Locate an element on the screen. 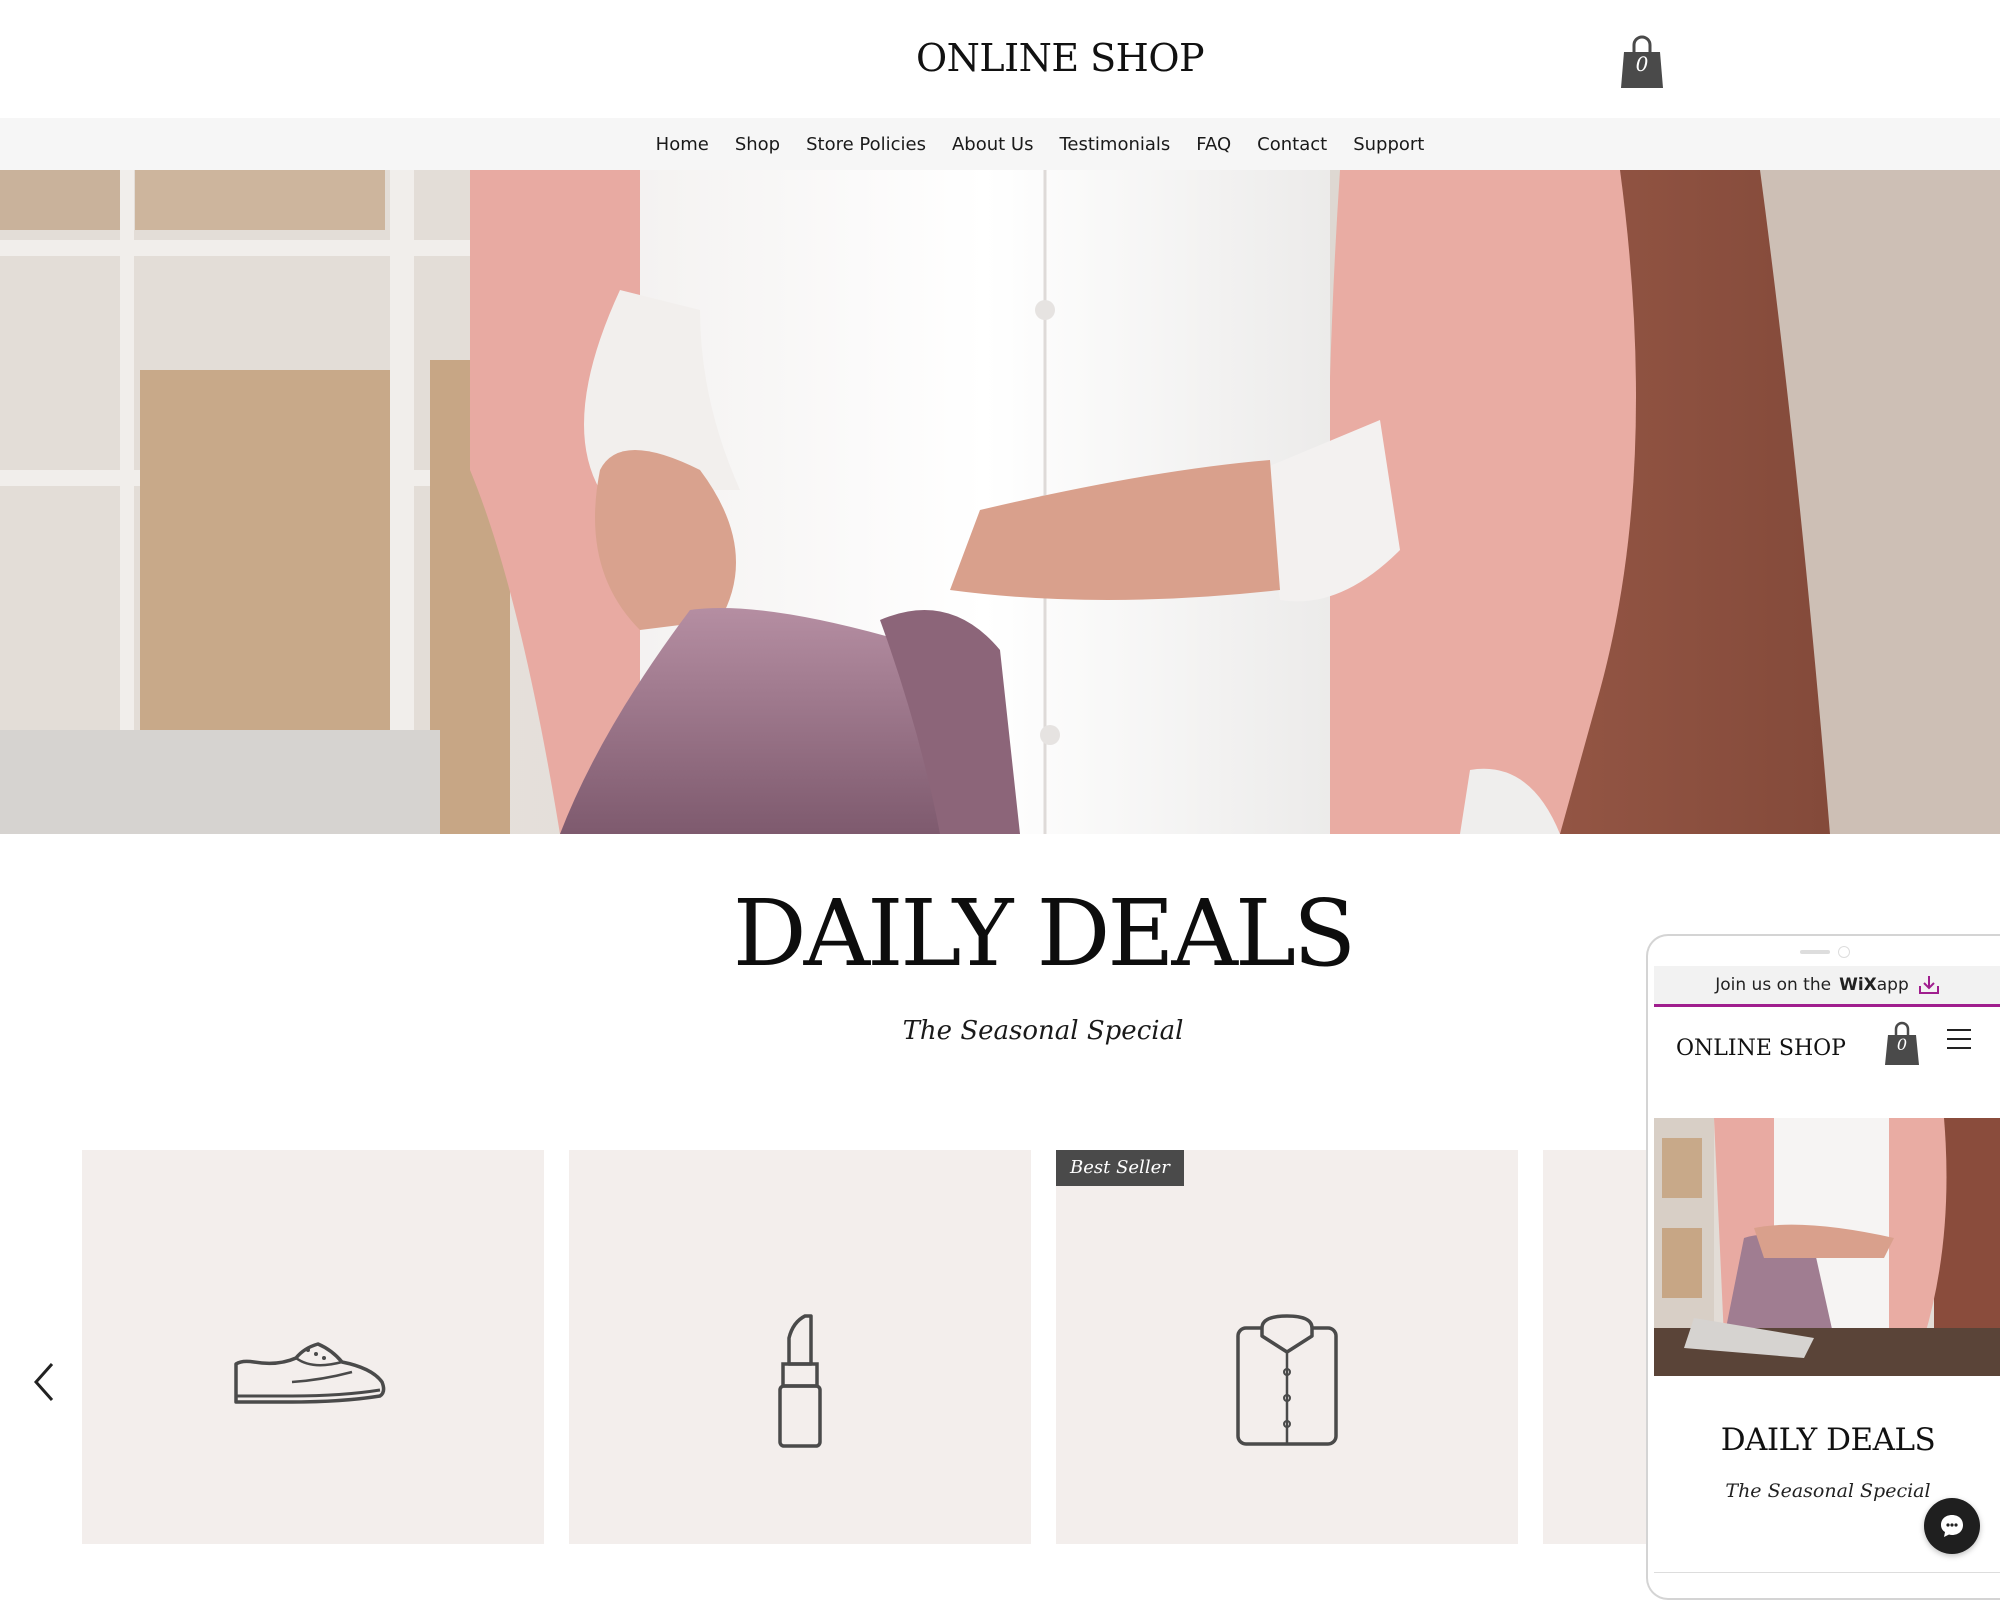 The width and height of the screenshot is (2000, 1600). carousel-prev-button is located at coordinates (45, 1382).